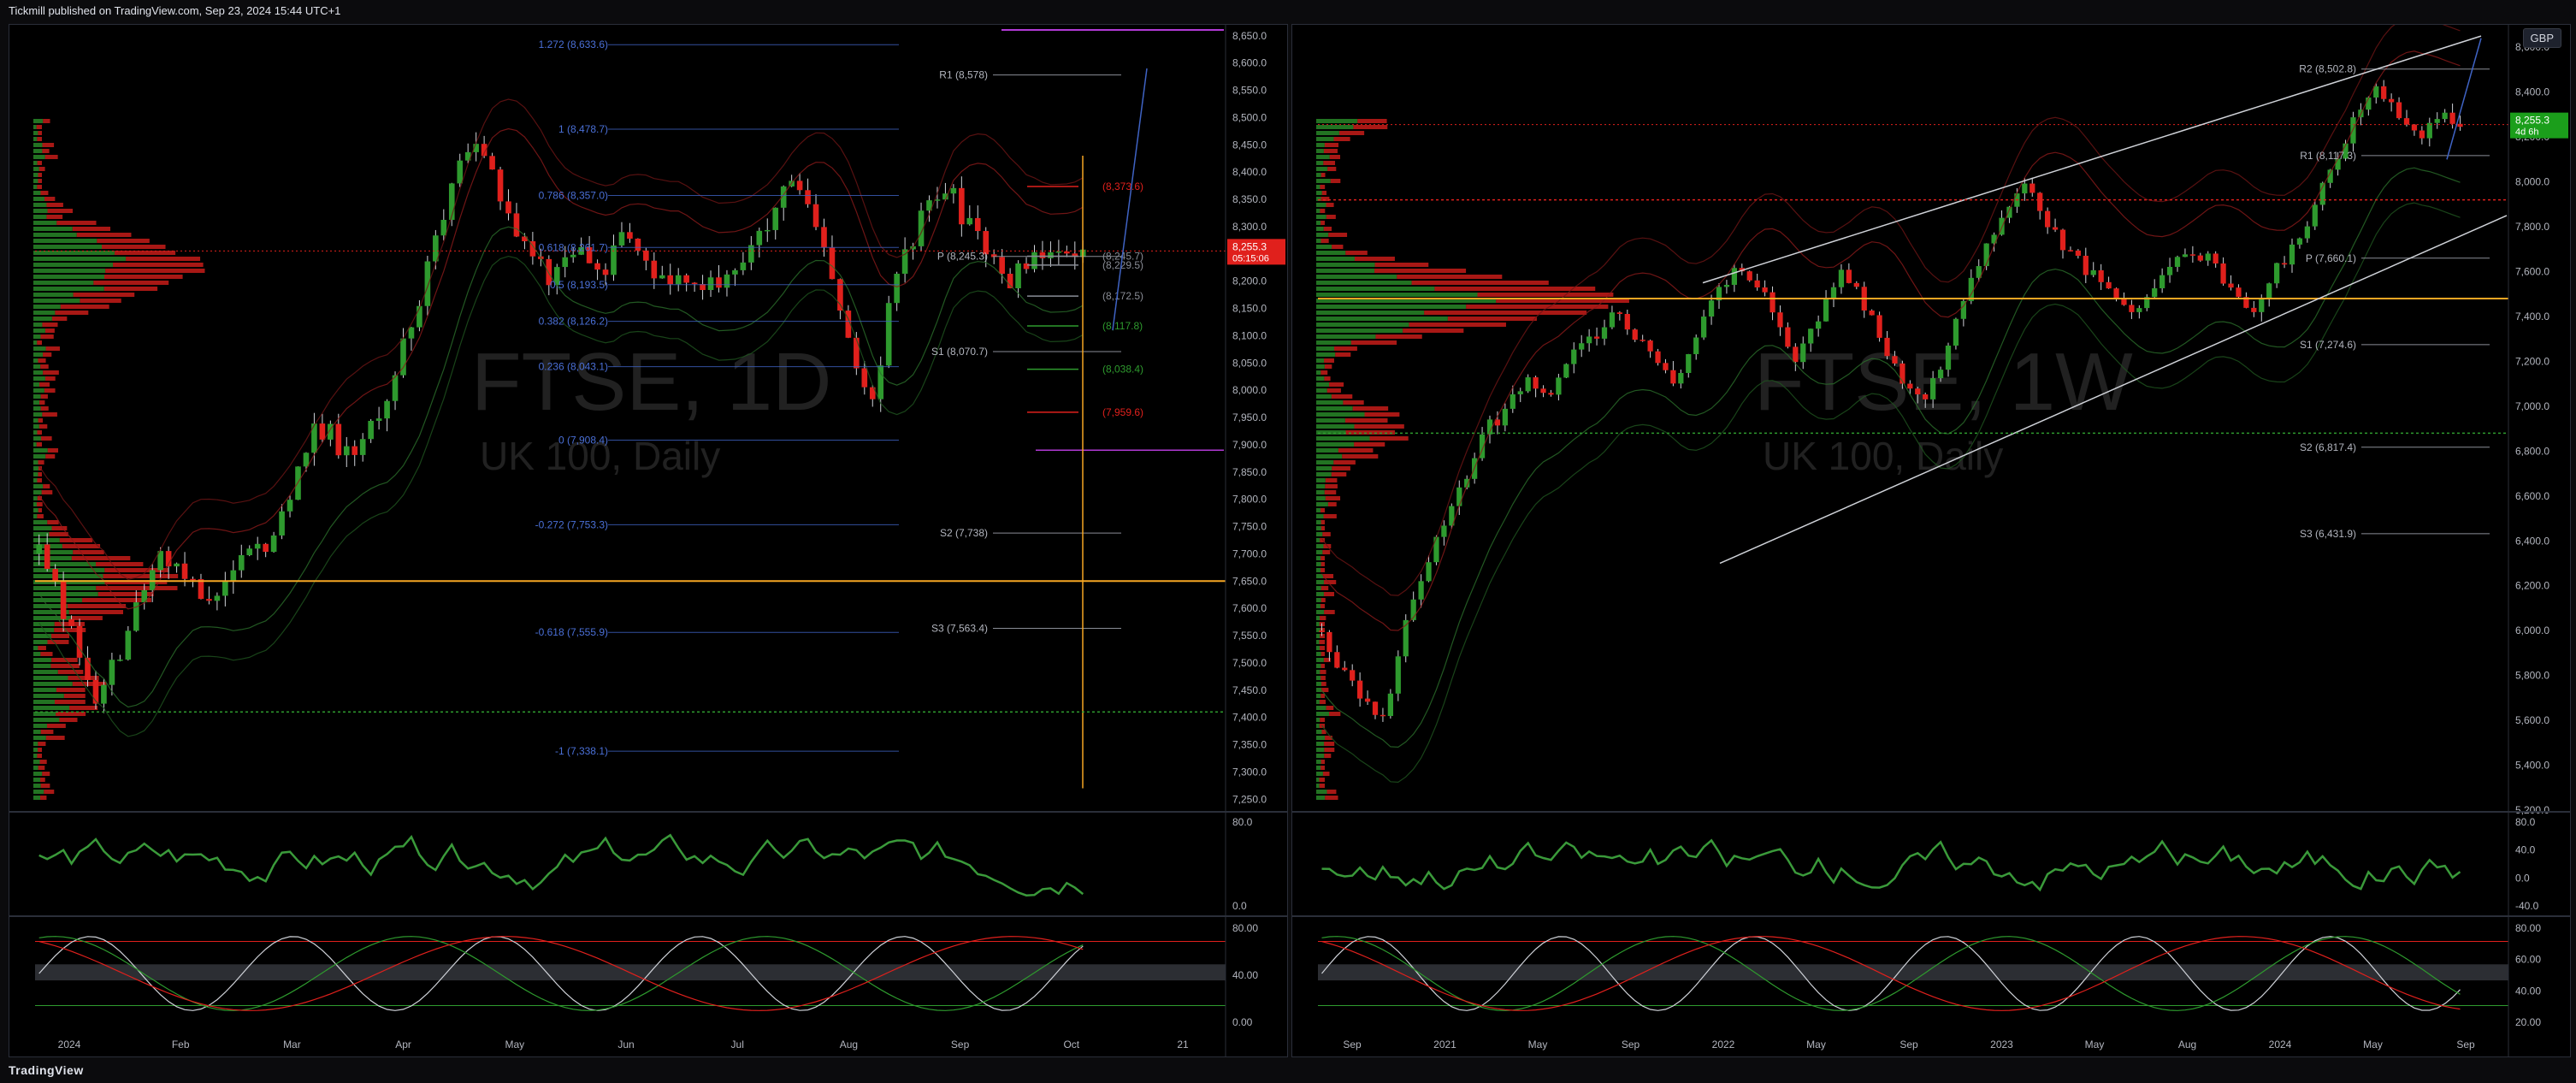  What do you see at coordinates (2532, 766) in the screenshot?
I see `price-axis-label: 5,400.0` at bounding box center [2532, 766].